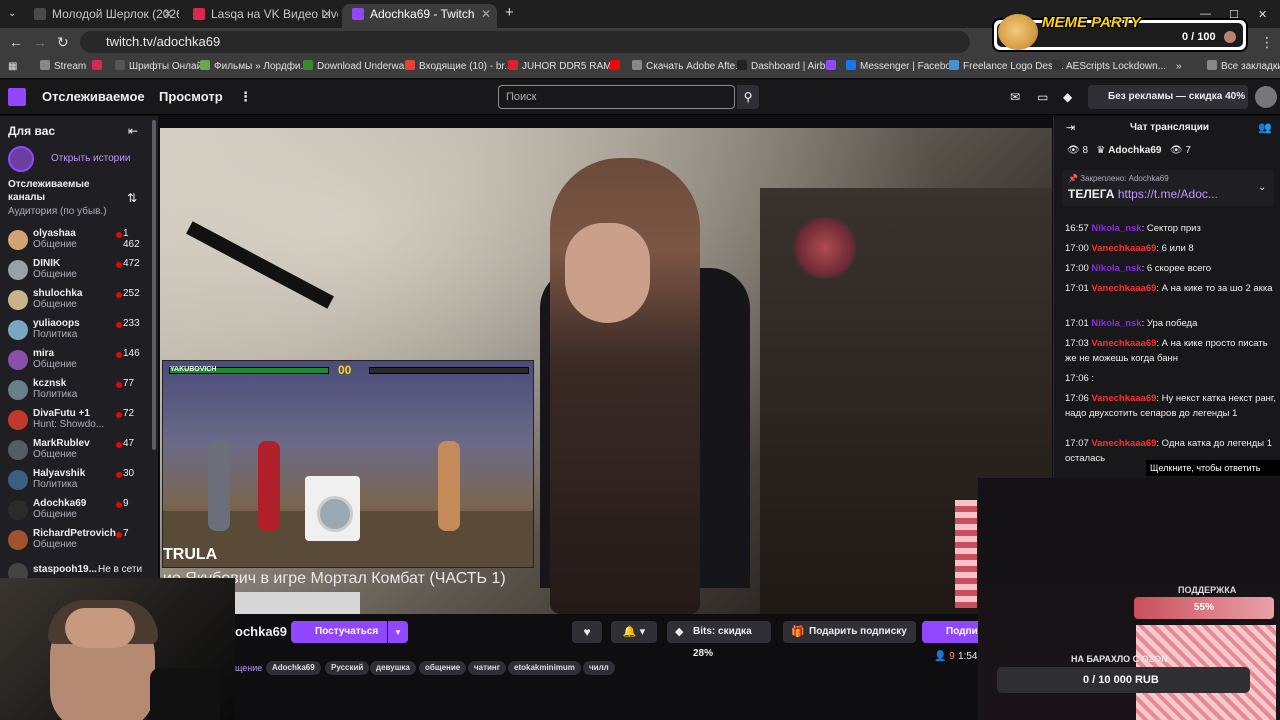 Image resolution: width=1280 pixels, height=720 pixels. Describe the element at coordinates (544, 668) in the screenshot. I see `stream-tag: etokakminimum` at that location.